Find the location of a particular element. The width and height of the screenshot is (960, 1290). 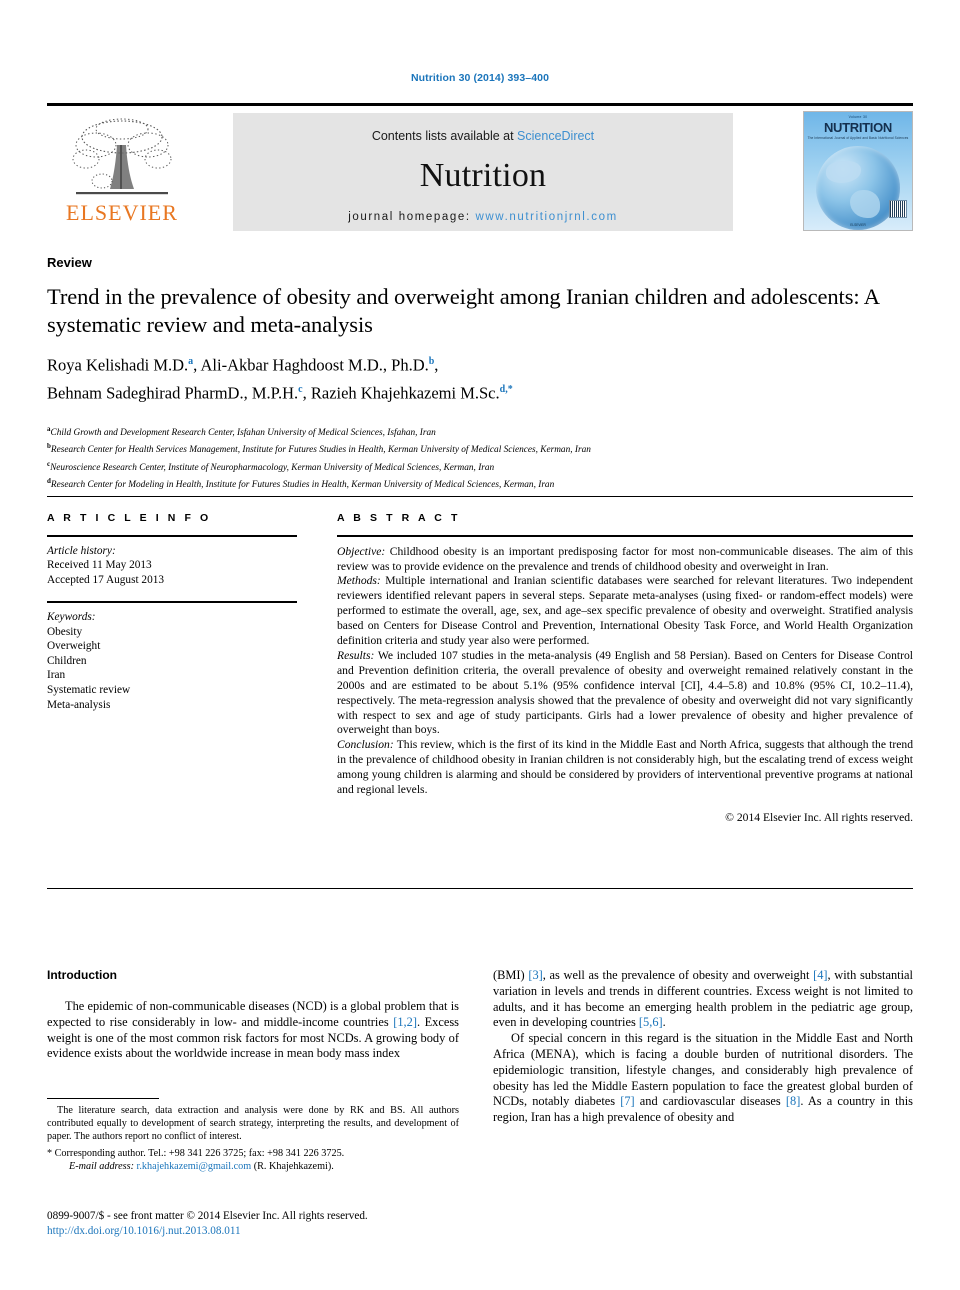

article-history-received: Received 11 May 2013 is located at coordinates (99, 565).